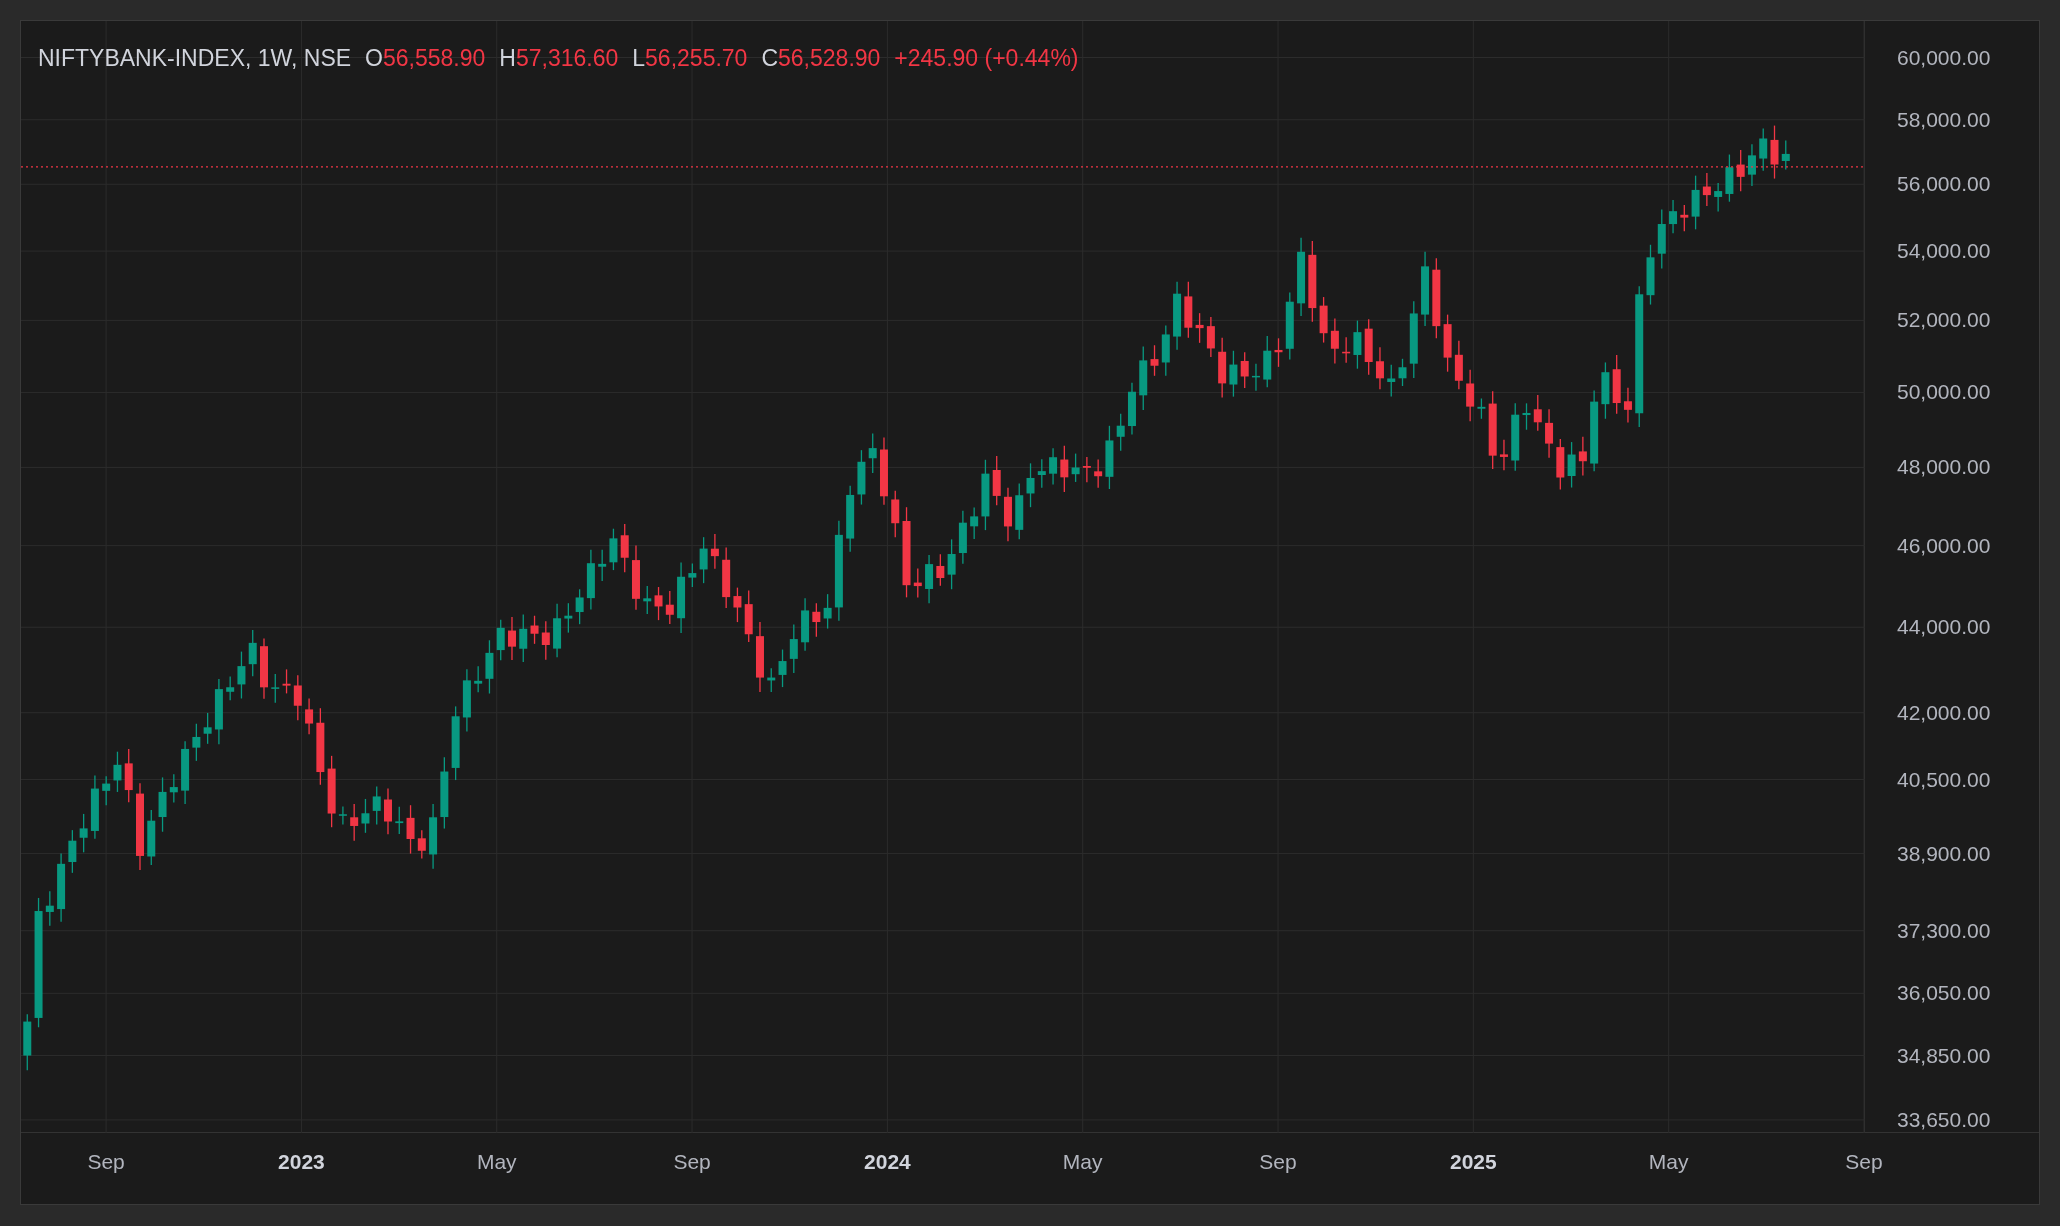 This screenshot has width=2060, height=1226. I want to click on price-label: 40,500.00, so click(1944, 779).